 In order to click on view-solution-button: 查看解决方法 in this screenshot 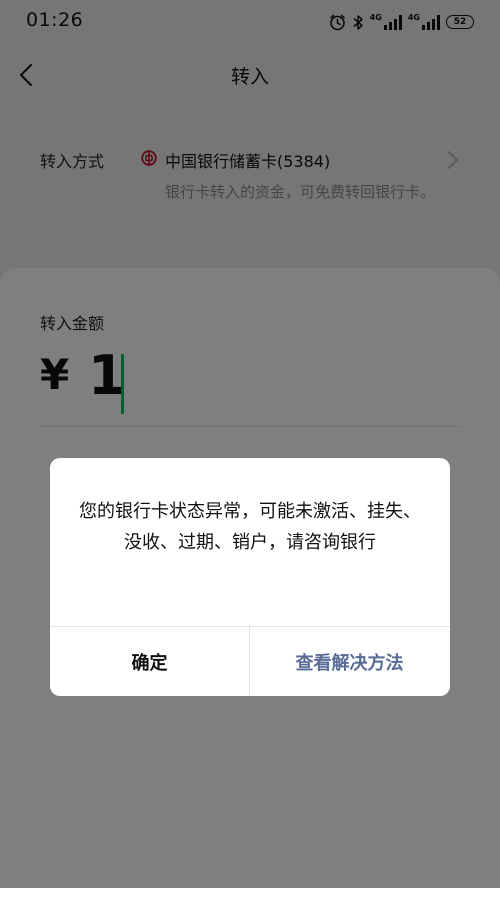, I will do `click(349, 661)`.